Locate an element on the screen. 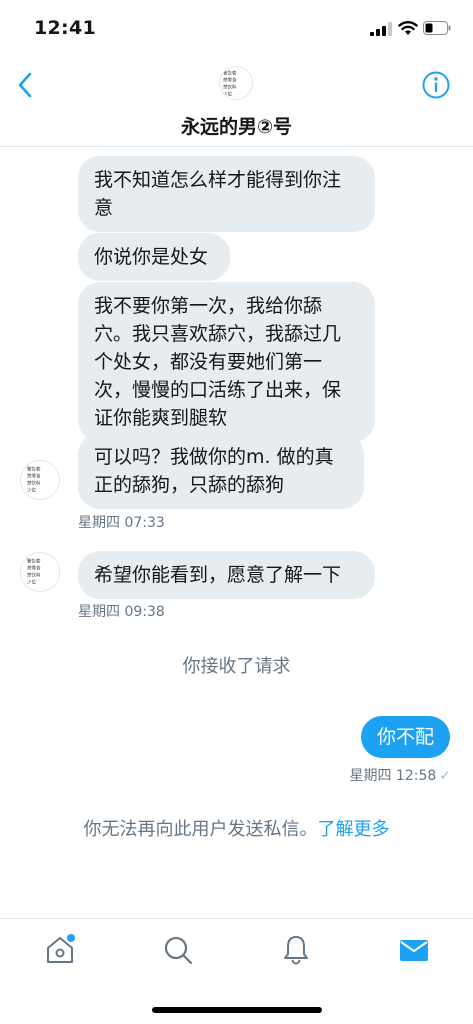  battery-icon is located at coordinates (437, 28).